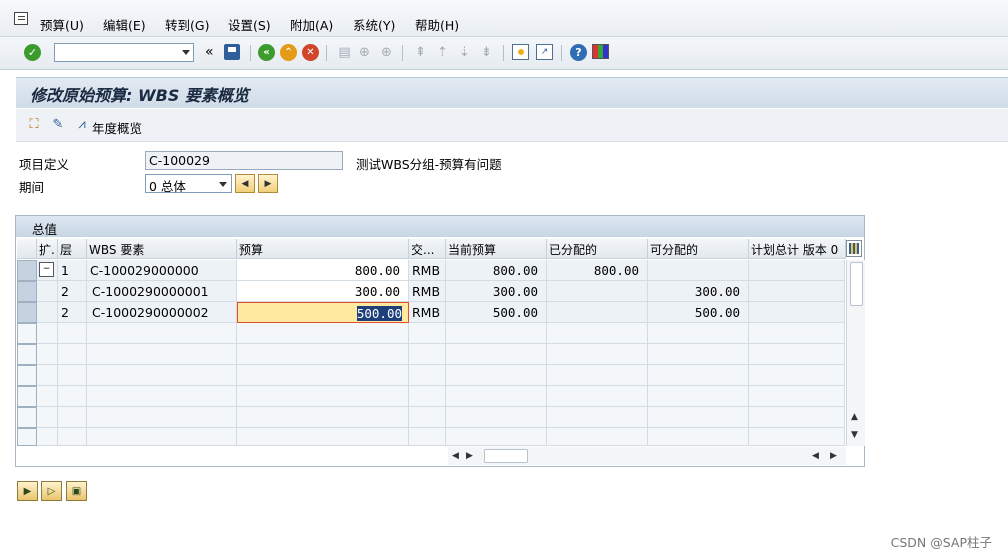 The width and height of the screenshot is (1008, 557). Describe the element at coordinates (76, 491) in the screenshot. I see `select-block-button: ▣` at that location.